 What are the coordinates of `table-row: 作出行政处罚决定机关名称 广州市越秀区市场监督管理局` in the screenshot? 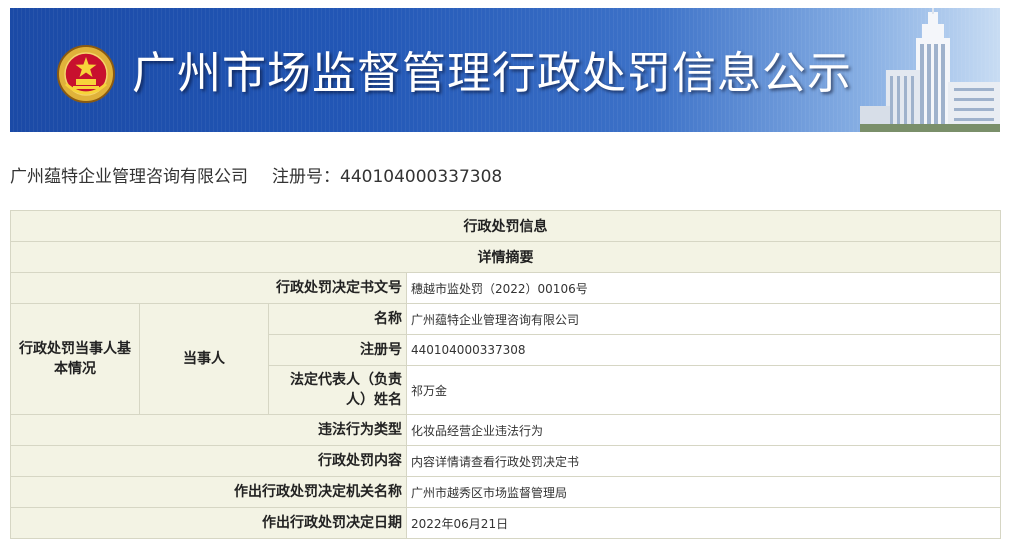 It's located at (505, 492).